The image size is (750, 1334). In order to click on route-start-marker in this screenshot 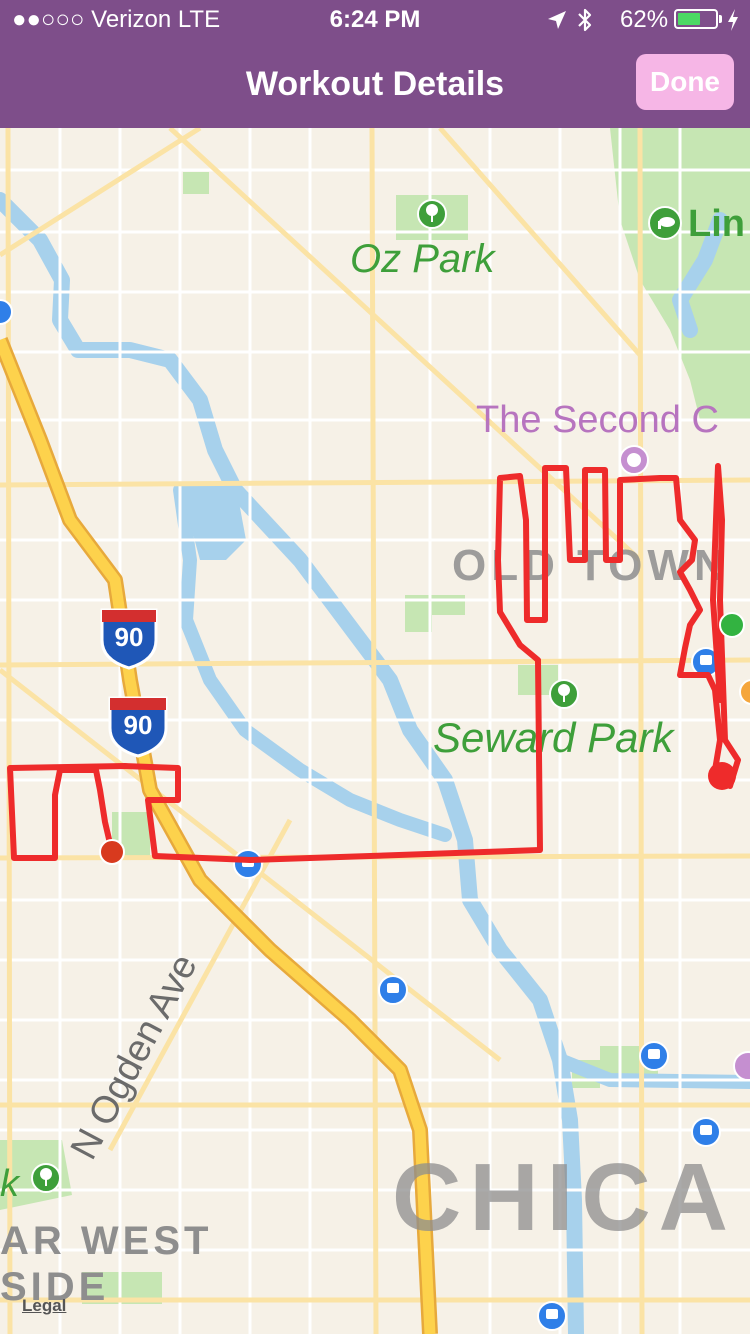, I will do `click(732, 625)`.